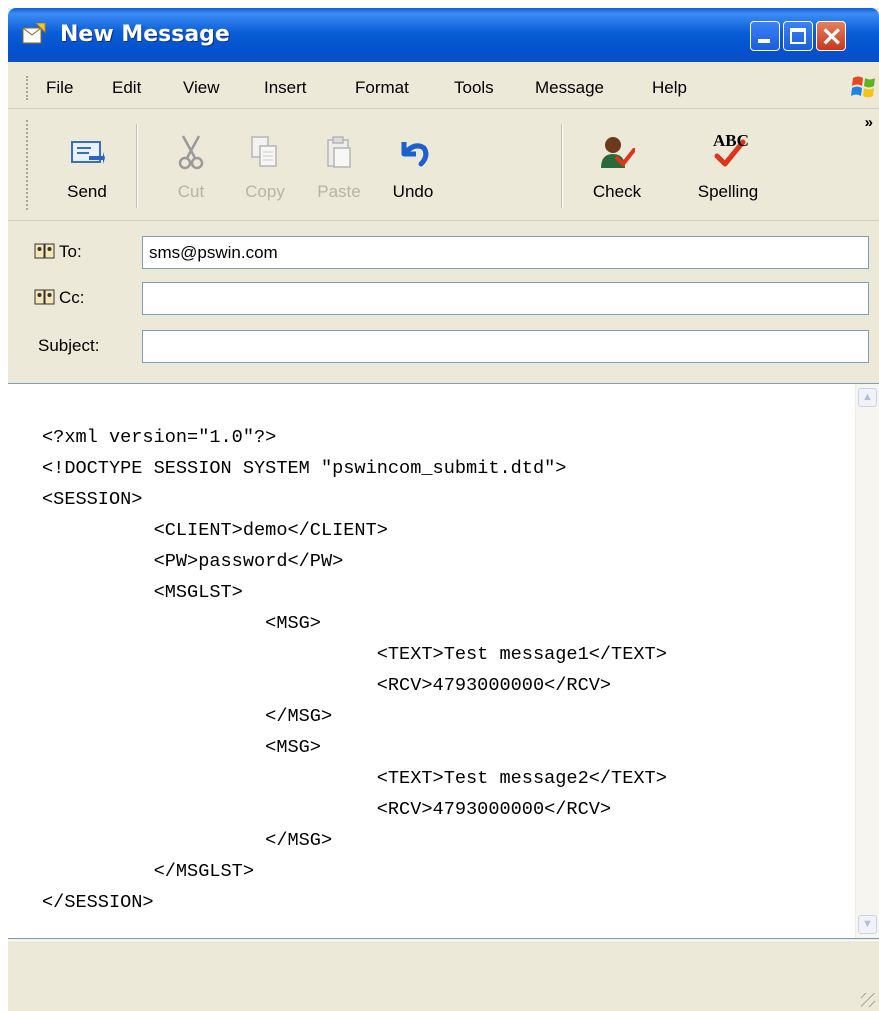  What do you see at coordinates (87, 191) in the screenshot?
I see `send-label: Send` at bounding box center [87, 191].